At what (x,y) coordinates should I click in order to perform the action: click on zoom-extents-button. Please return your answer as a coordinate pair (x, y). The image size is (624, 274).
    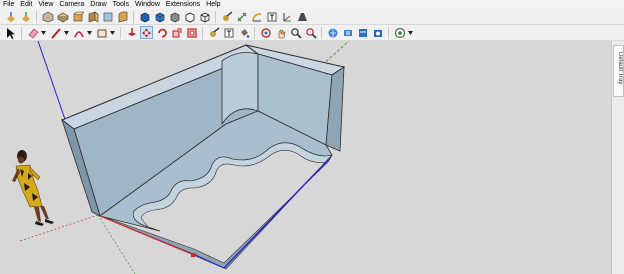
    Looking at the image, I should click on (310, 32).